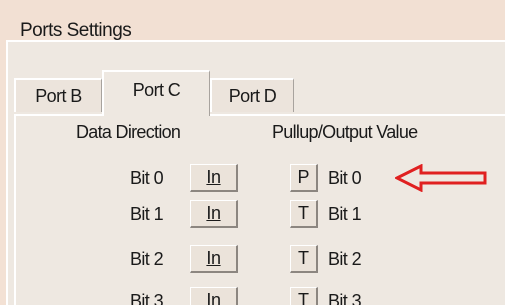  I want to click on tab-port-d-label: Port D, so click(252, 95).